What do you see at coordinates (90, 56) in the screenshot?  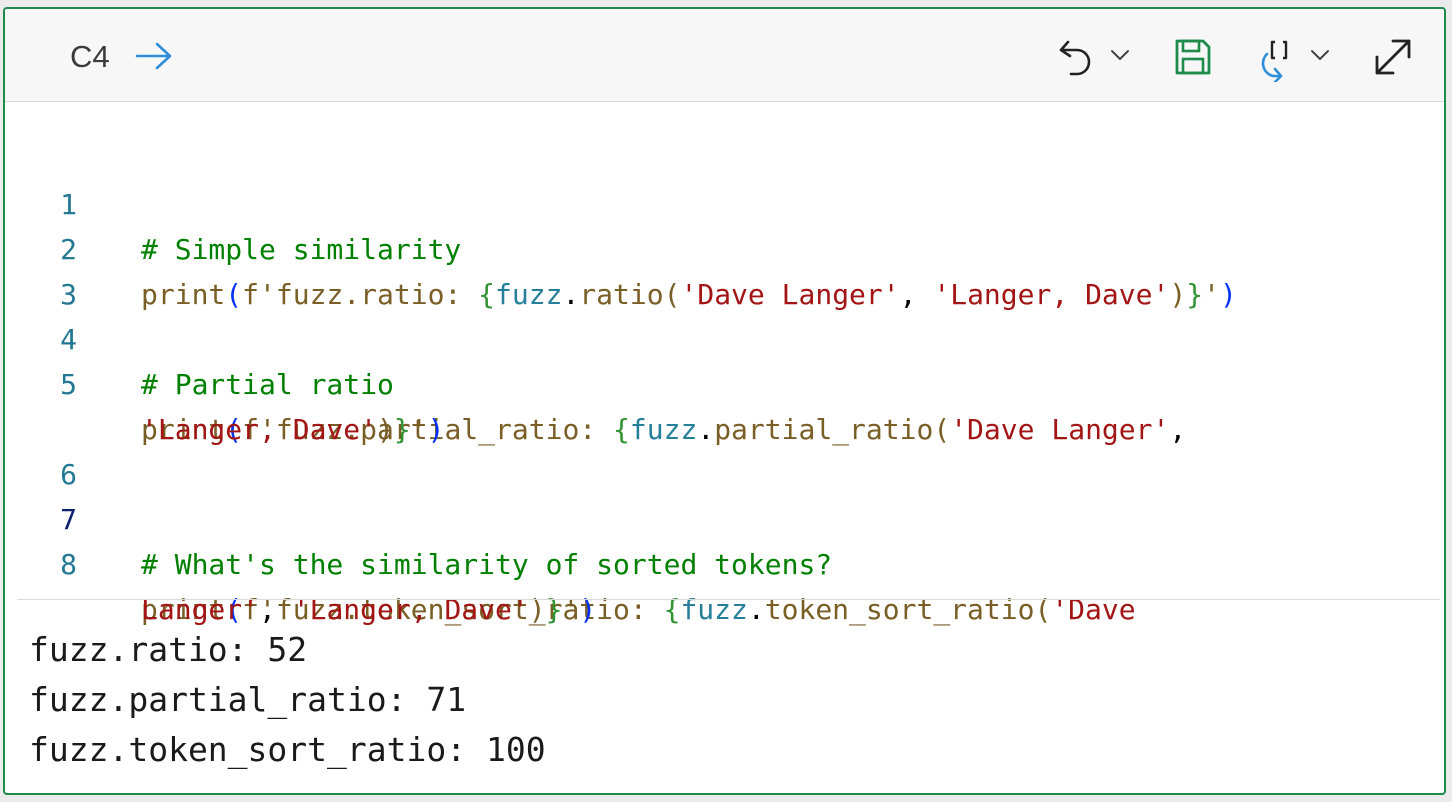 I see `cell-reference: C4` at bounding box center [90, 56].